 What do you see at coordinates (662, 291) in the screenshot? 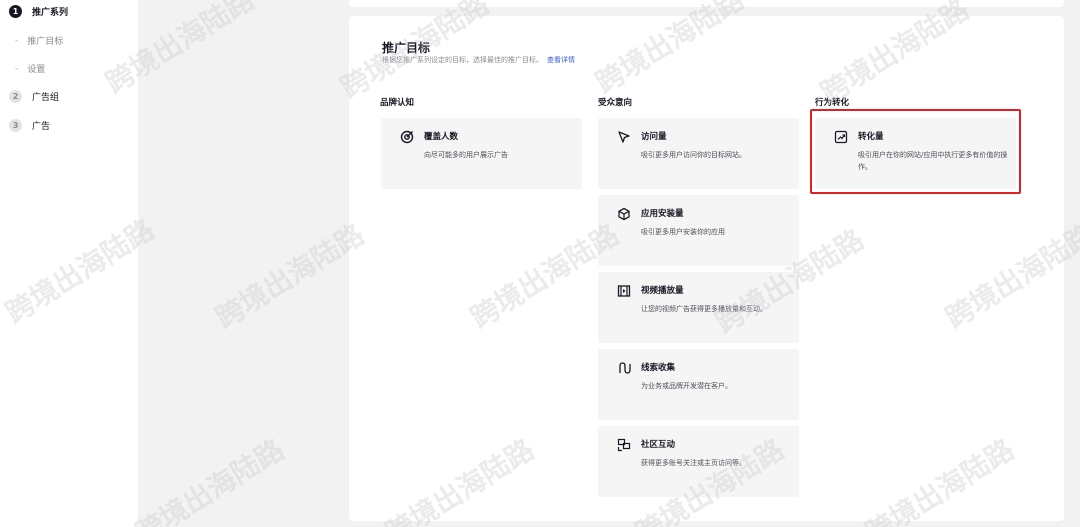
I see `objective-name: 视频播放量` at bounding box center [662, 291].